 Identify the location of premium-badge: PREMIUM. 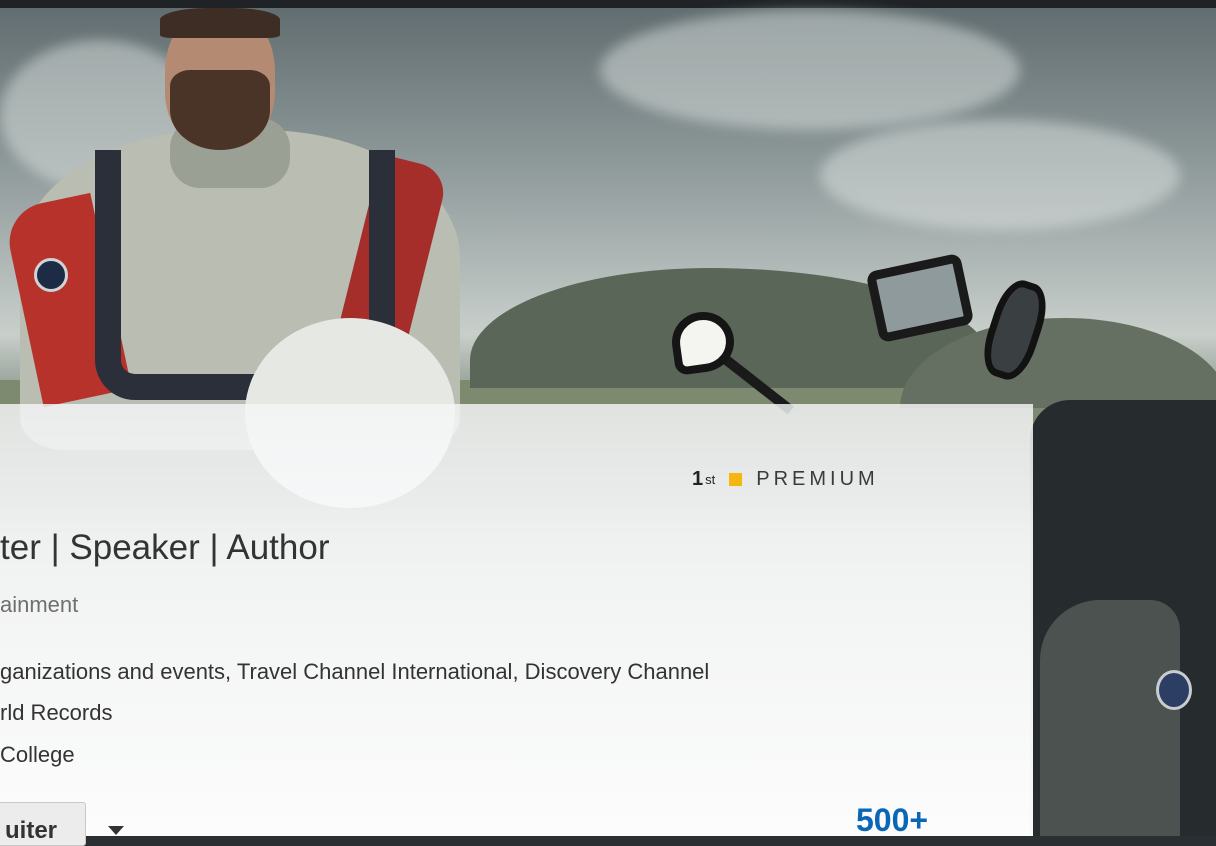
(817, 479).